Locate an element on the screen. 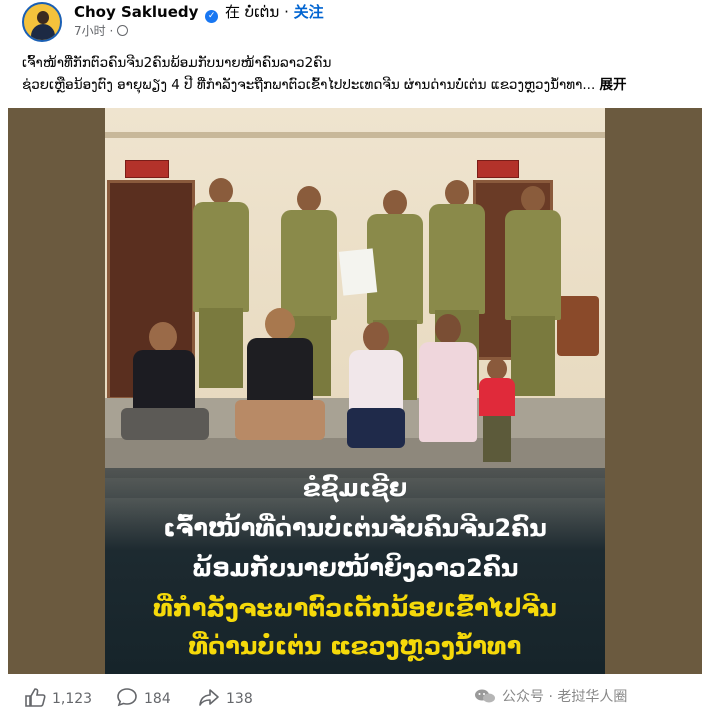  overlay-line-2: ເຈົ້າໜ້າທີ່ດ່ານບໍ່ເຕ່ນຈັບຄົນຈີນ2ຄົນ is located at coordinates (355, 528).